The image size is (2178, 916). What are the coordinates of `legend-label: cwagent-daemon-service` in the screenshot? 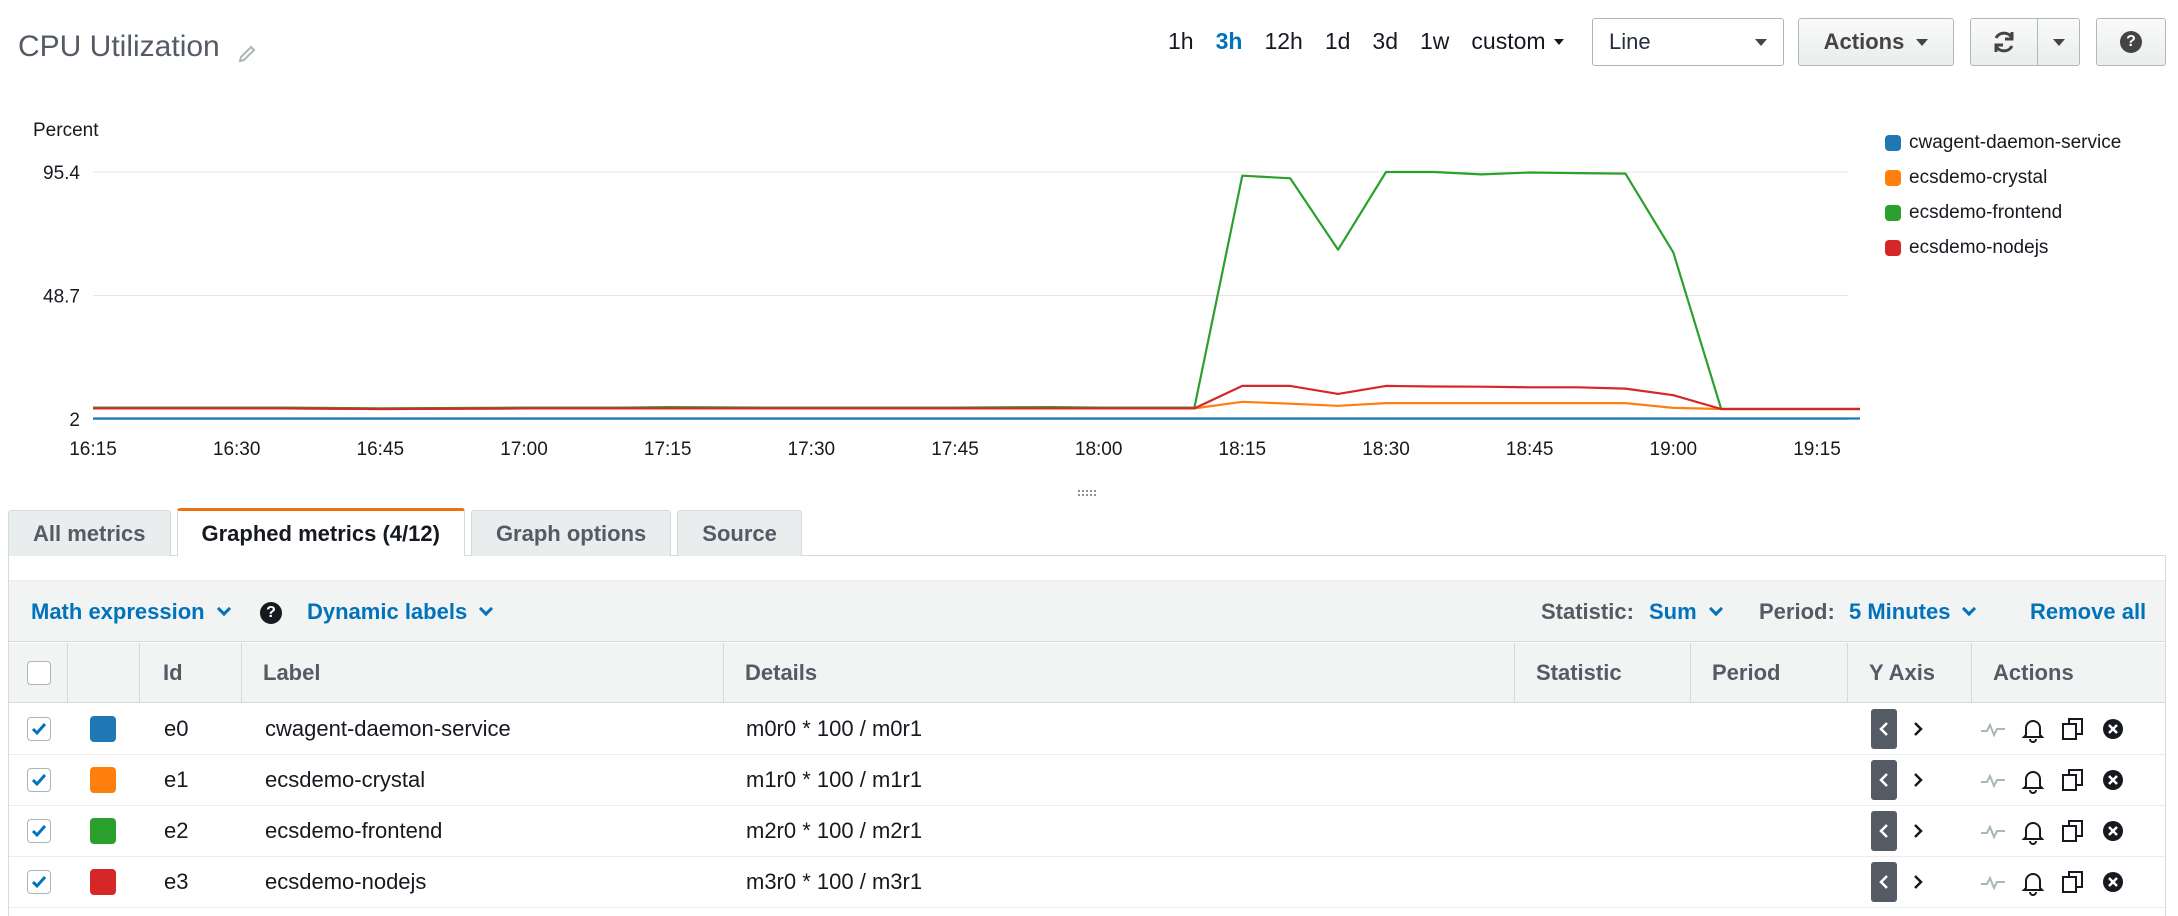 It's located at (2015, 142).